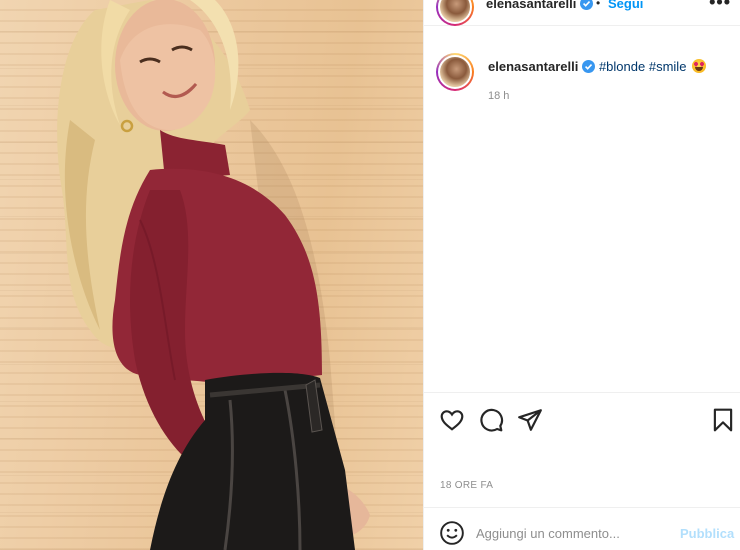 The image size is (740, 550). Describe the element at coordinates (573, 533) in the screenshot. I see `comment-input` at that location.